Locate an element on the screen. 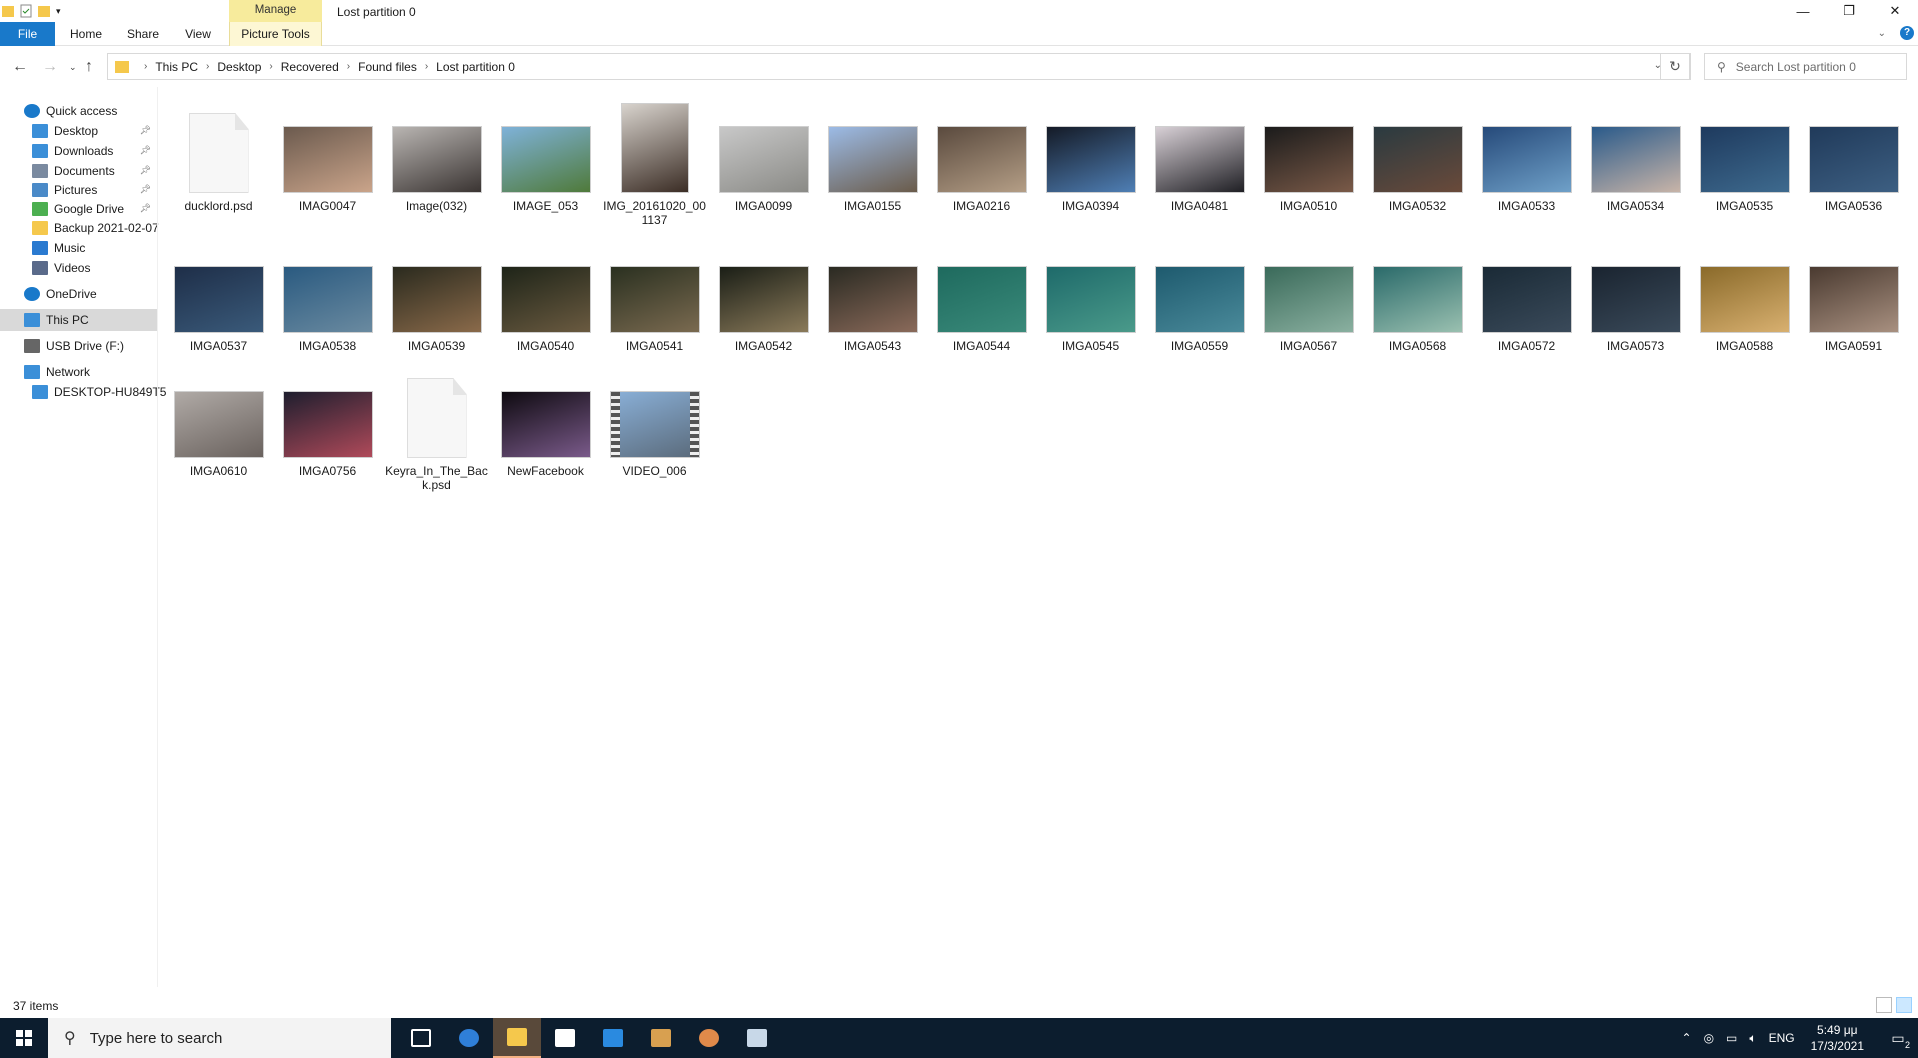 This screenshot has height=1058, width=1918. file-tile: IMGA0539 is located at coordinates (436, 294).